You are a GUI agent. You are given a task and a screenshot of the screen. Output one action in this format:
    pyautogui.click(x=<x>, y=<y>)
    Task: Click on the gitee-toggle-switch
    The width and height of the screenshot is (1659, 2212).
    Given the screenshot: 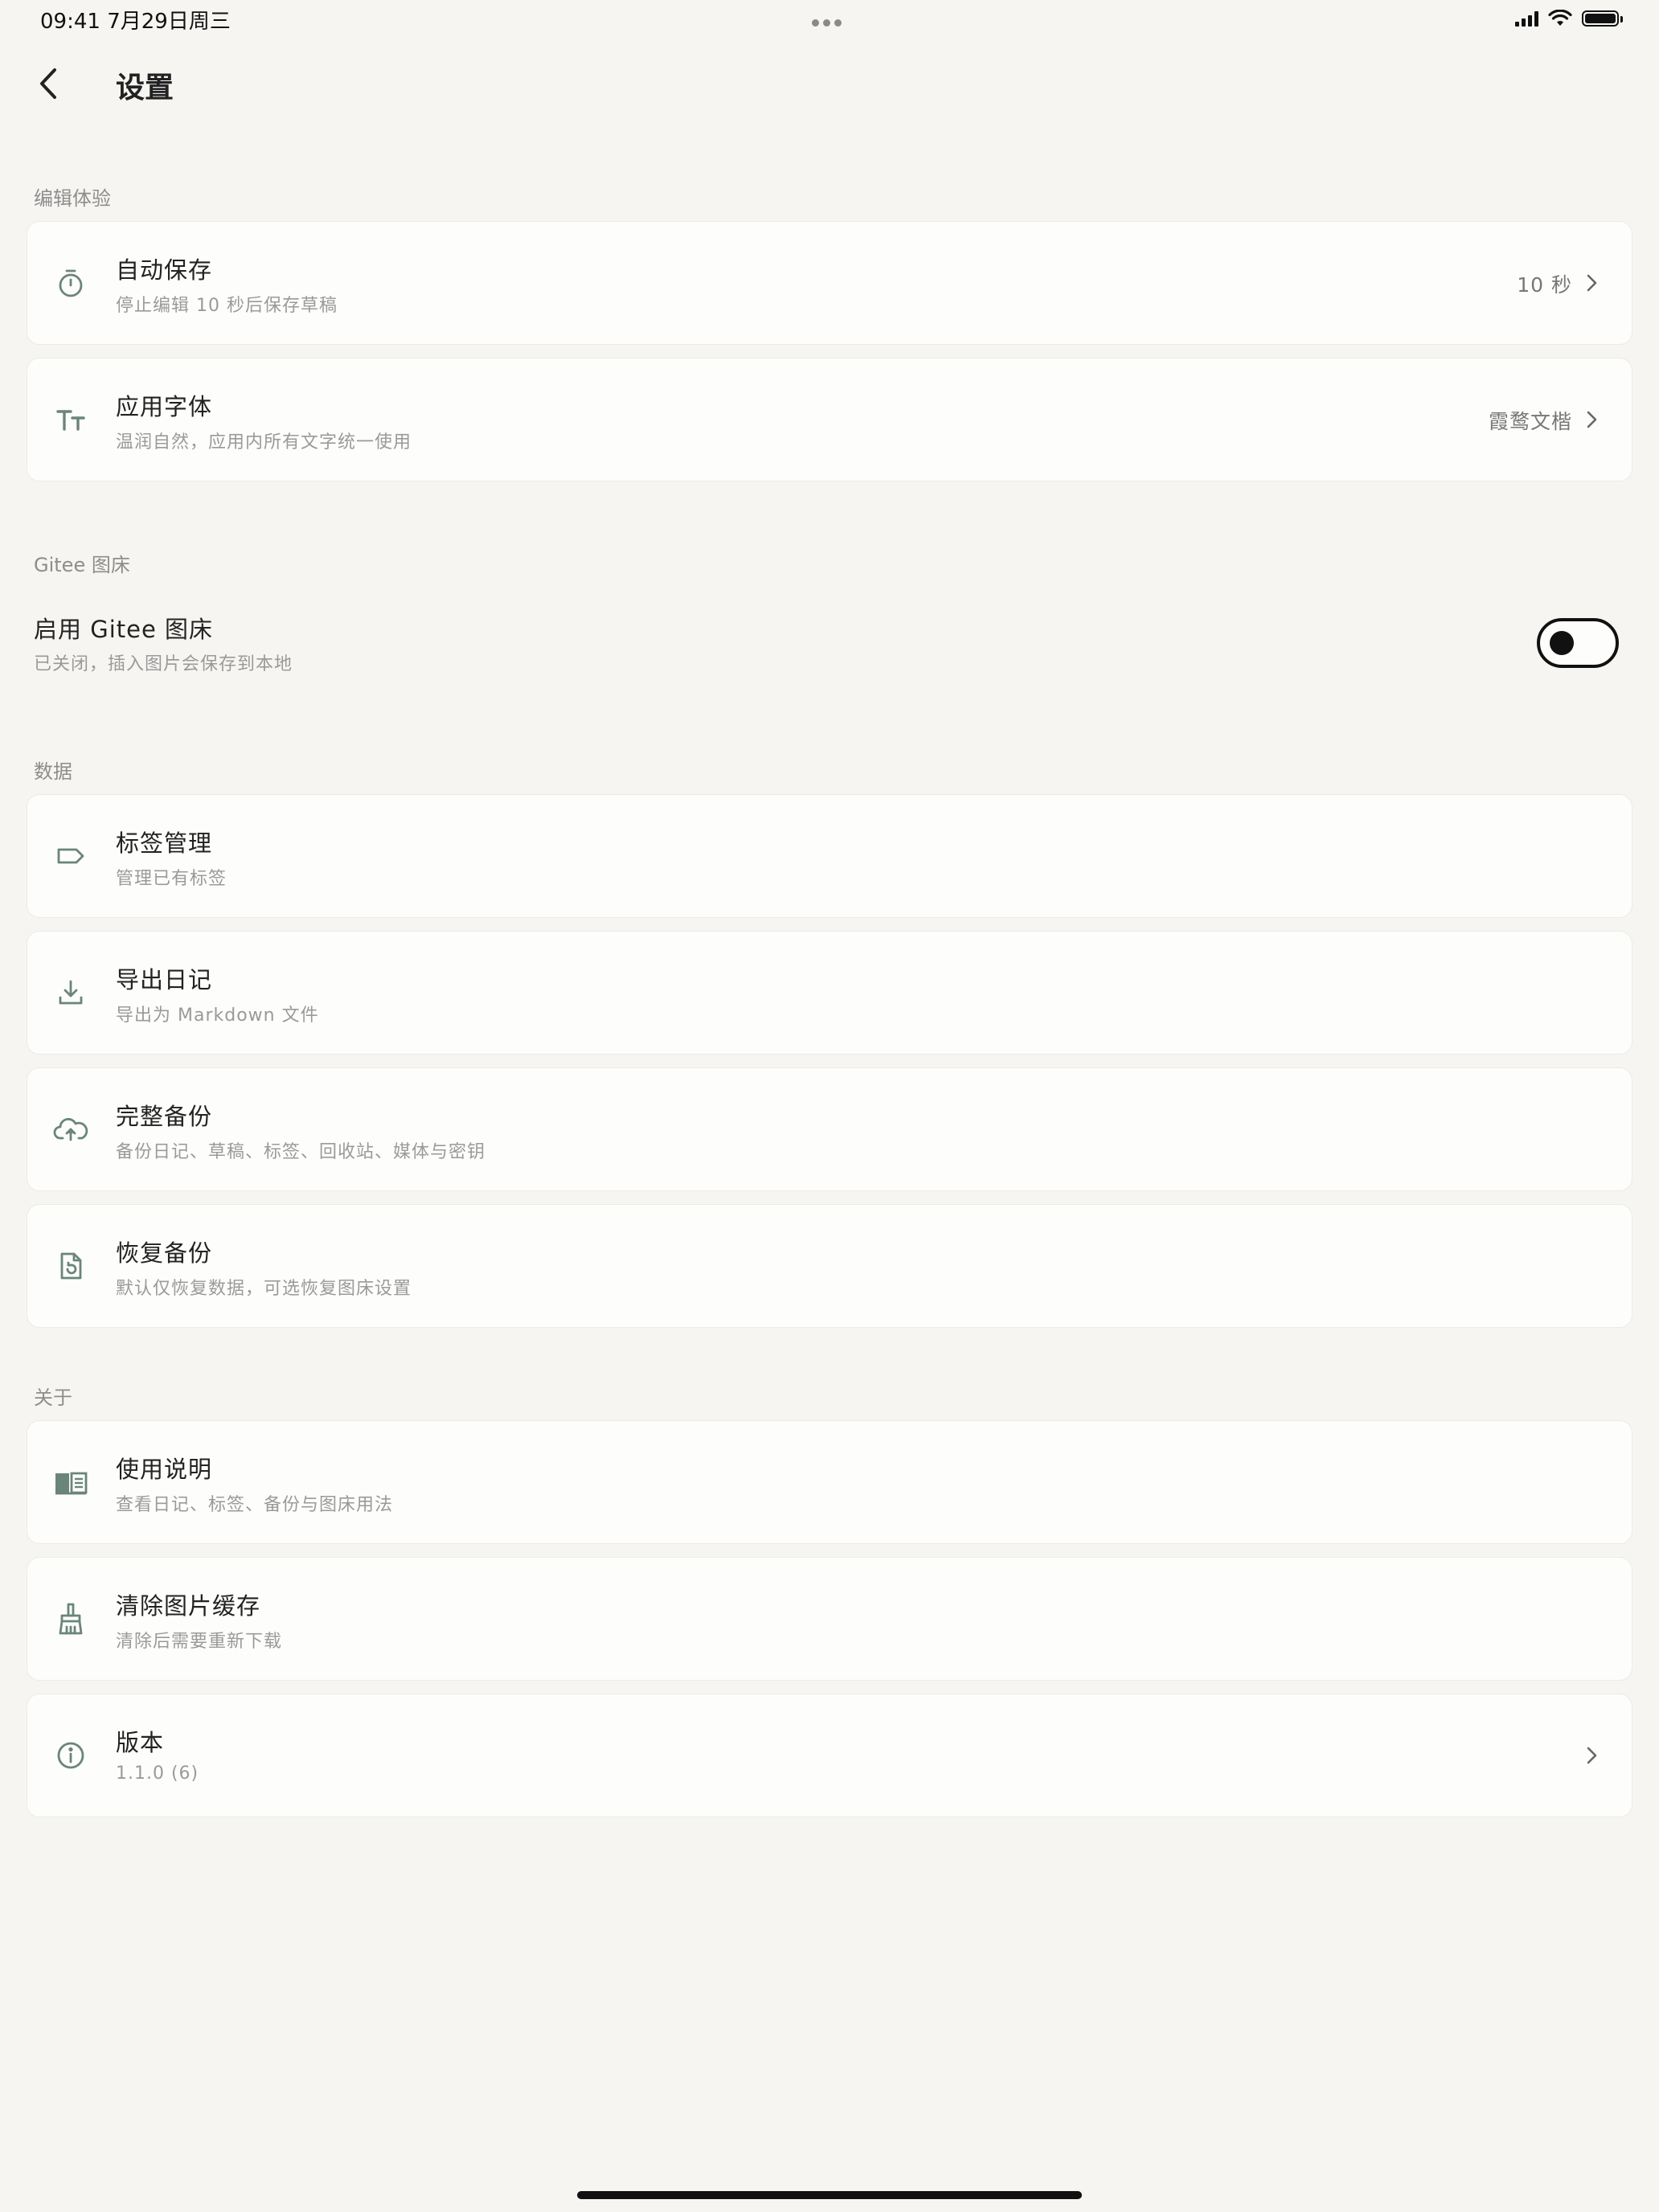 What is the action you would take?
    pyautogui.click(x=1578, y=643)
    